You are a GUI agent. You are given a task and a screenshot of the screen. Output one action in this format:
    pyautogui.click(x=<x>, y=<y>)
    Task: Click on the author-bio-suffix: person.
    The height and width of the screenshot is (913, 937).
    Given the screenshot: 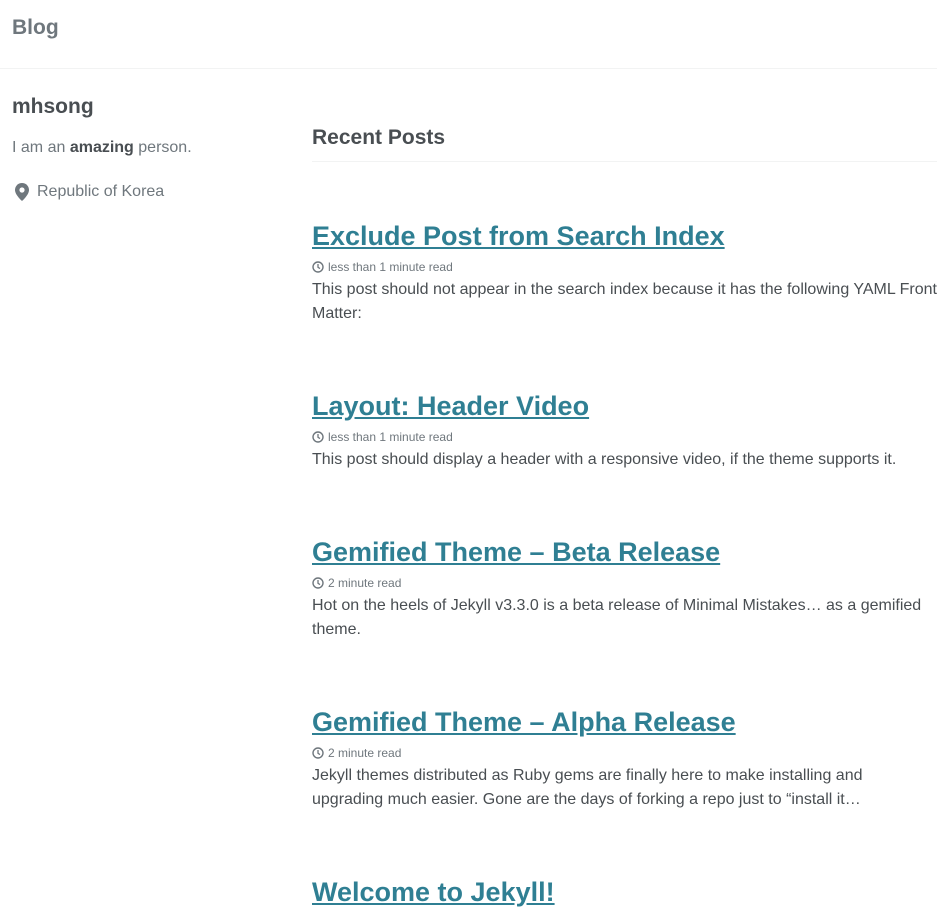 What is the action you would take?
    pyautogui.click(x=162, y=147)
    